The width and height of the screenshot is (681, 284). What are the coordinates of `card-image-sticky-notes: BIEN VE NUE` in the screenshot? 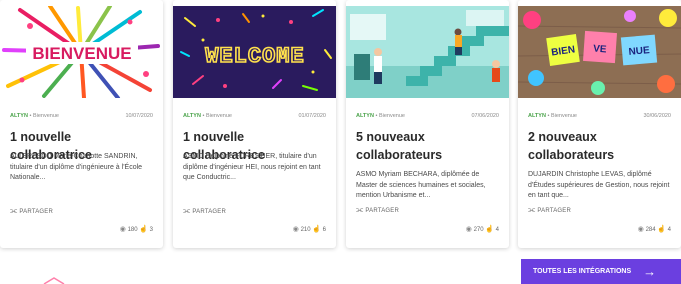 It's located at (599, 52).